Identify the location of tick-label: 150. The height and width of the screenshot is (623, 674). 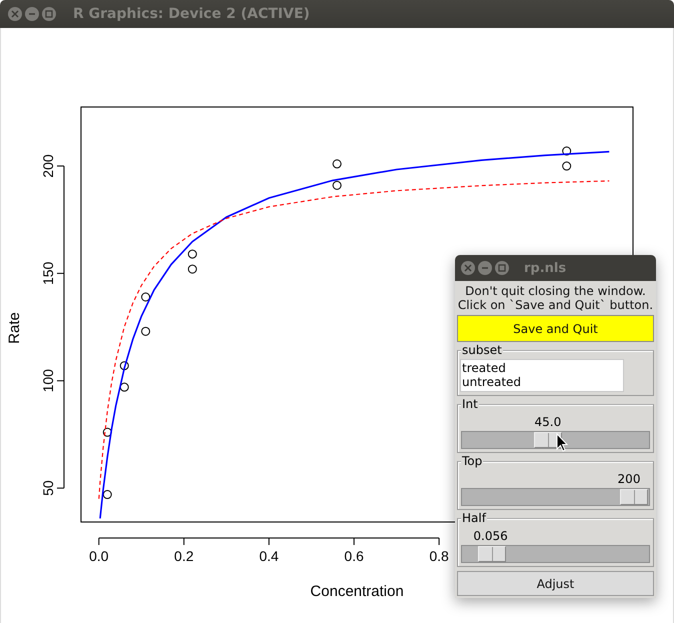
(48, 274).